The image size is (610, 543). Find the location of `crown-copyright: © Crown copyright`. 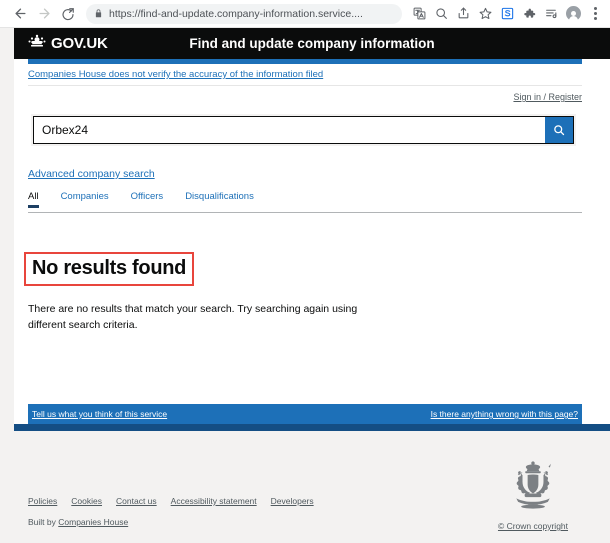

crown-copyright: © Crown copyright is located at coordinates (533, 526).